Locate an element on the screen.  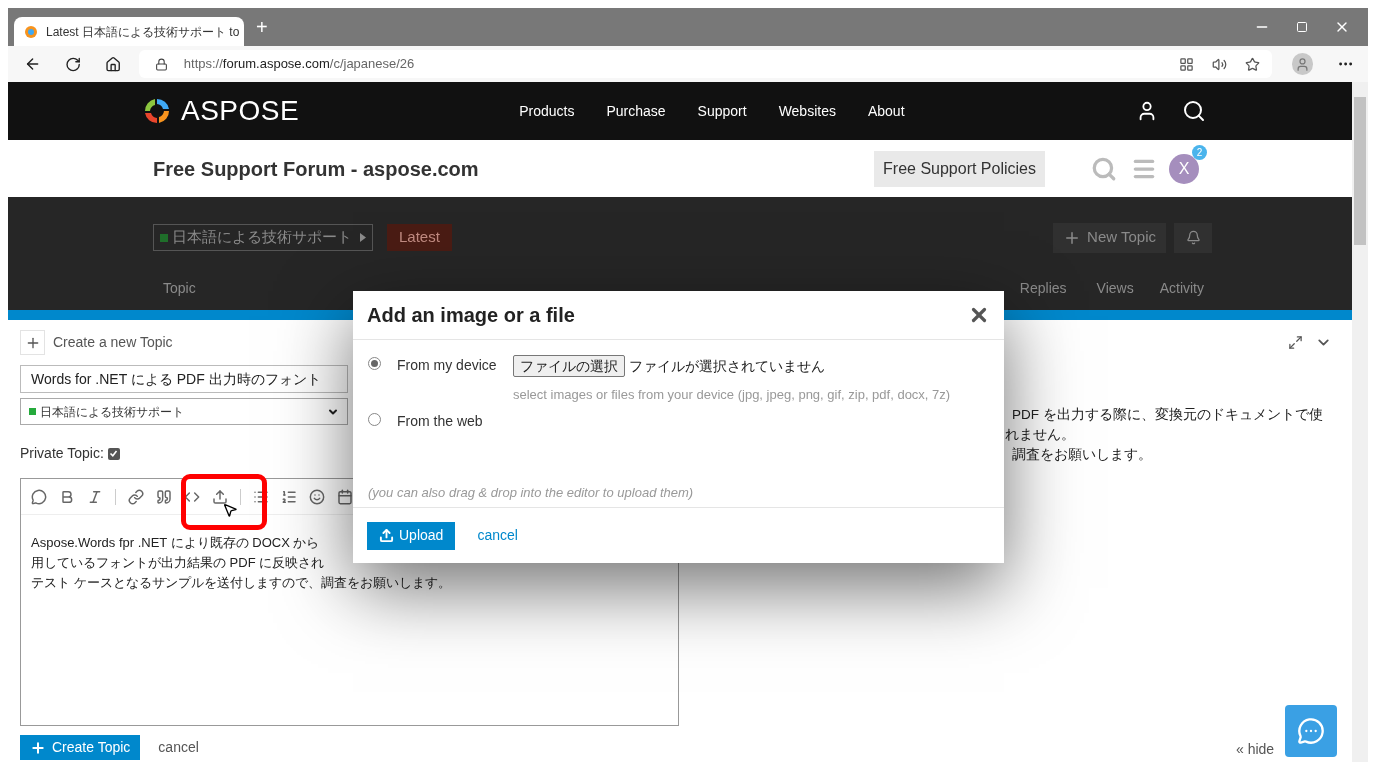
star-icon is located at coordinates (1252, 64).